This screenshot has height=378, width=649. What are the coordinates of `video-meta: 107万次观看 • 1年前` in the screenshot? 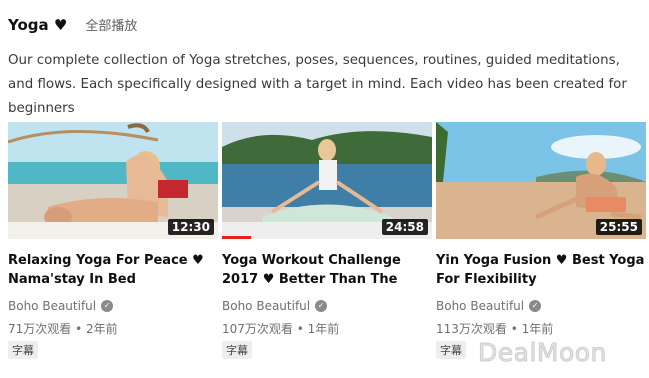 It's located at (281, 329).